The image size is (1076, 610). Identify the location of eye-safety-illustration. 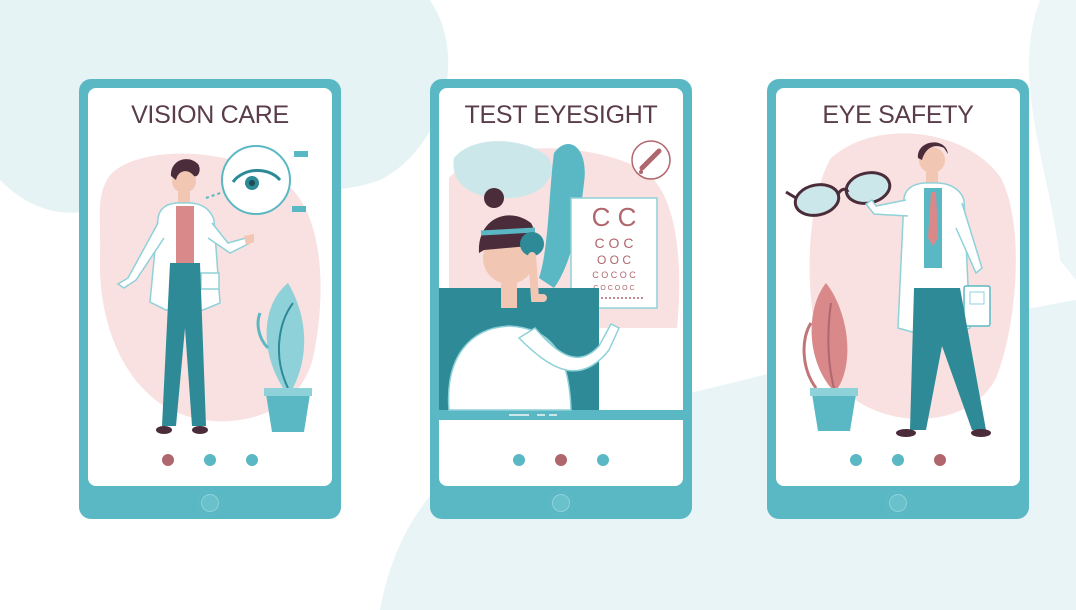
(900, 285).